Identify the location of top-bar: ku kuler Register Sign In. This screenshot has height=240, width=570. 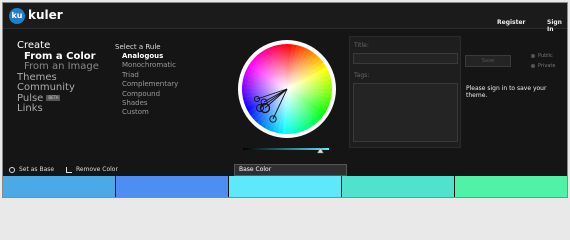
(285, 18).